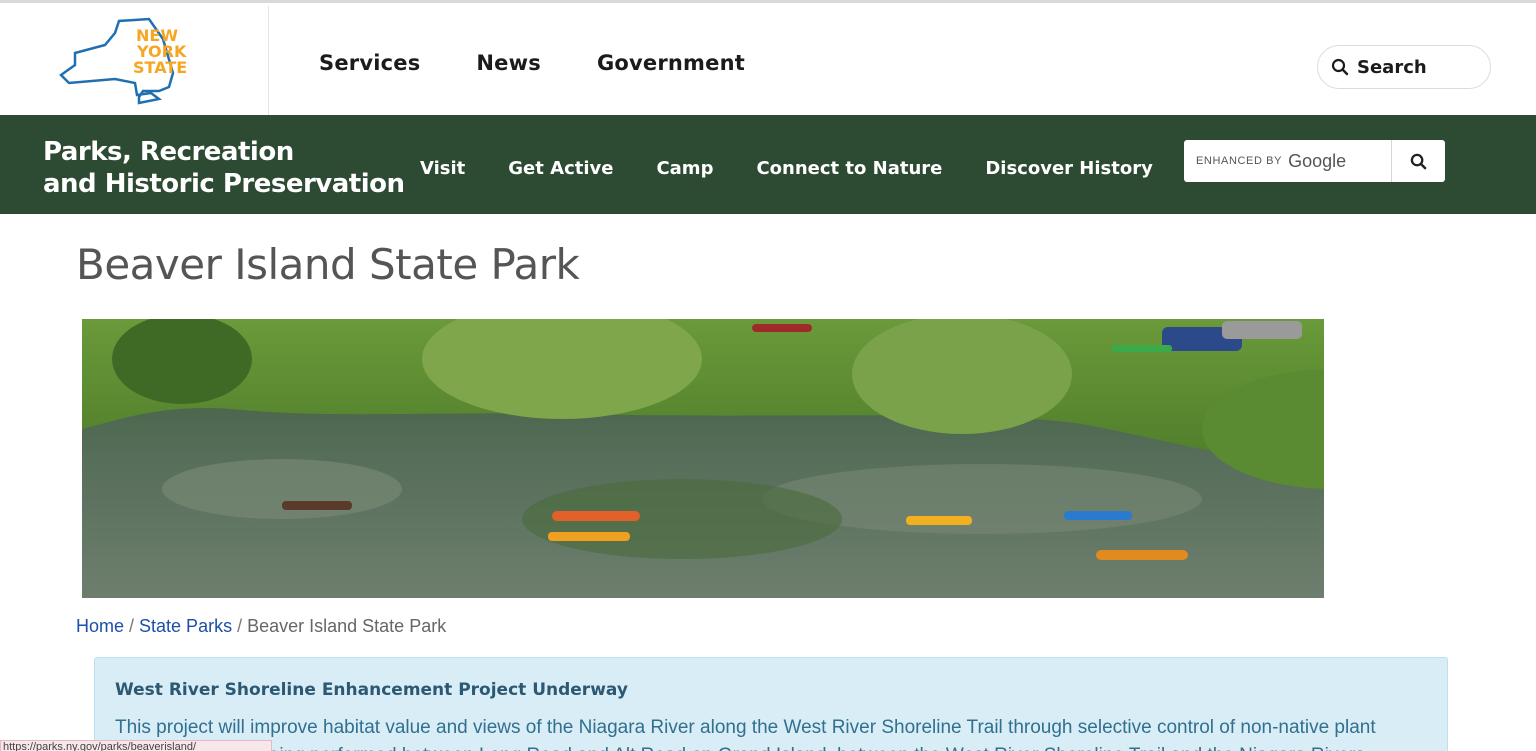 This screenshot has height=751, width=1536. Describe the element at coordinates (185, 626) in the screenshot. I see `breadcrumb-state-parks: State Parks` at that location.